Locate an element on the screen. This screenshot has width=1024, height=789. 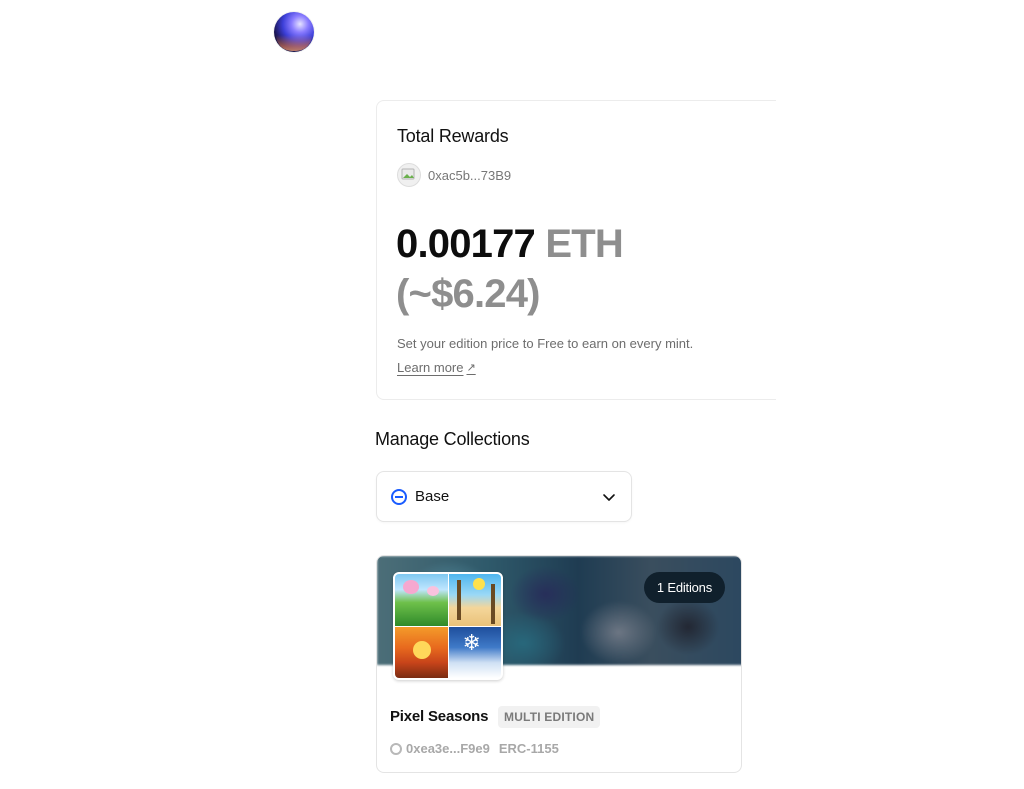
zora-logo is located at coordinates (294, 32).